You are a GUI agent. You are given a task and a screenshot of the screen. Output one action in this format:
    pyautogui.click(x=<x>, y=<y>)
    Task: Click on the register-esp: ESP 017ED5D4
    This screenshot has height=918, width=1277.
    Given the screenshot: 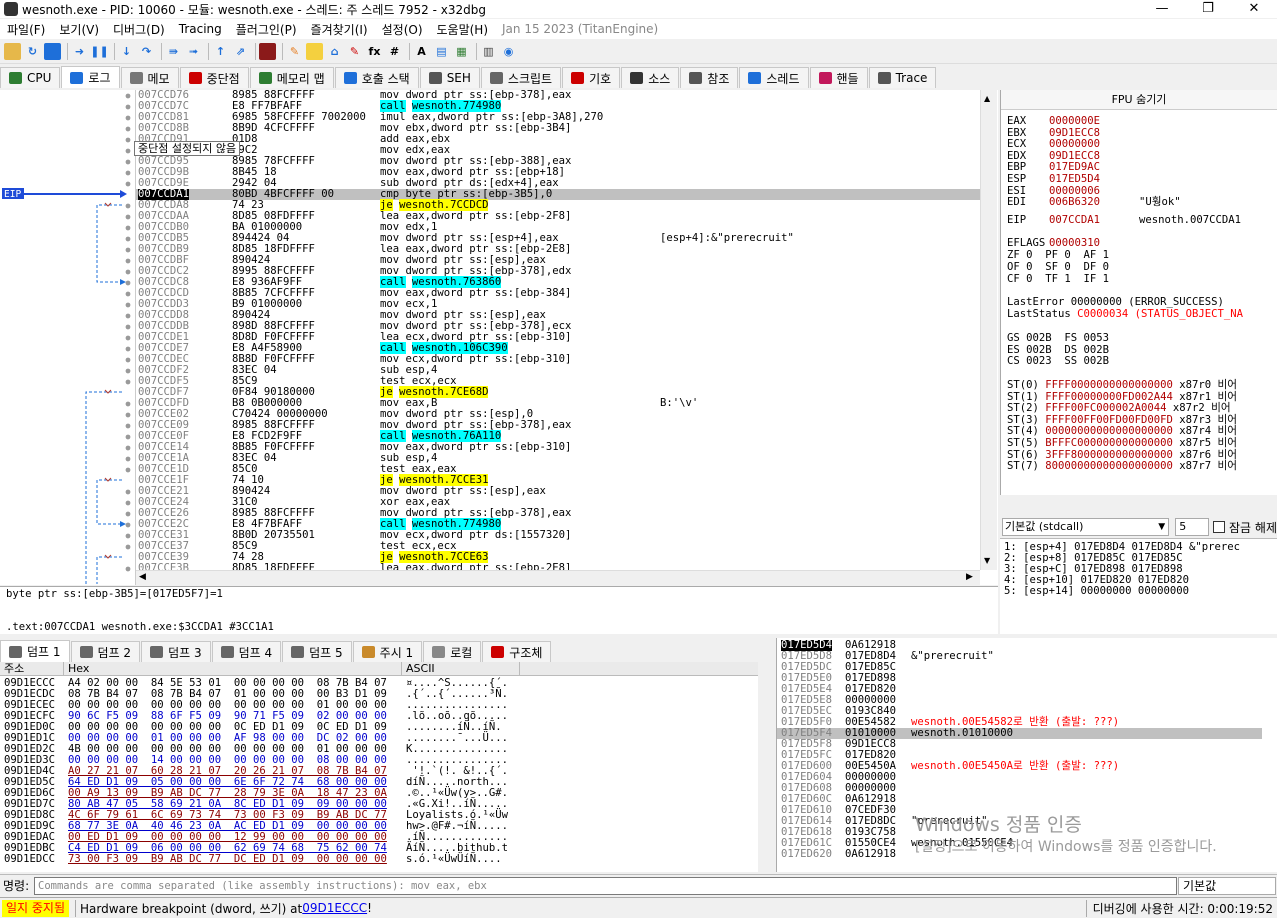 What is the action you would take?
    pyautogui.click(x=1073, y=179)
    